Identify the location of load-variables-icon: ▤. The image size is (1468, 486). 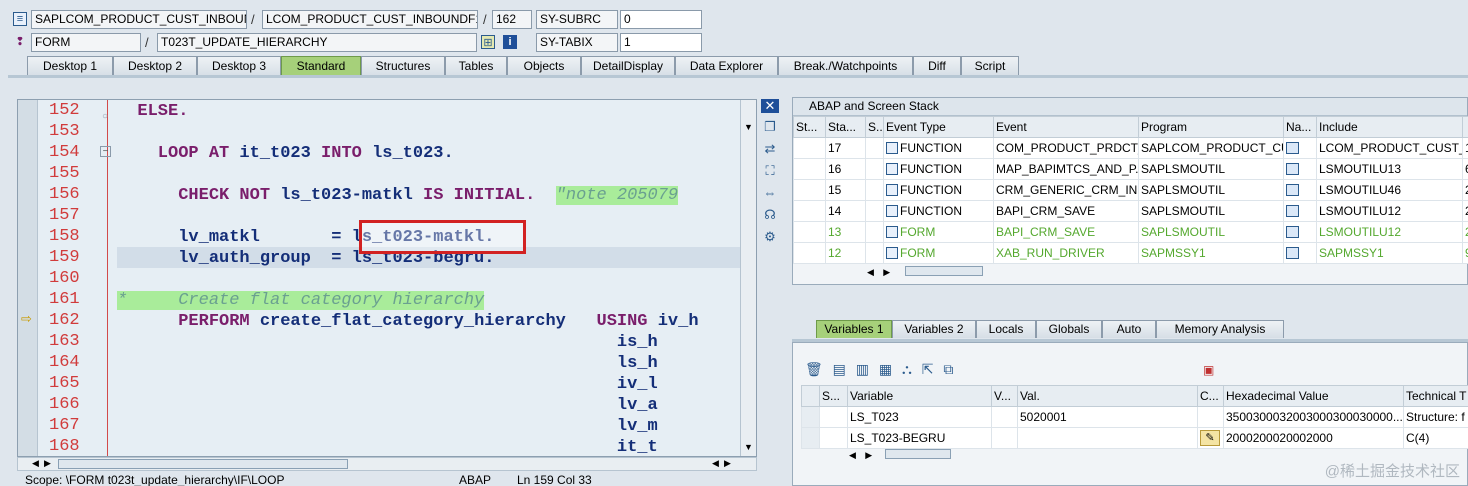
(841, 369).